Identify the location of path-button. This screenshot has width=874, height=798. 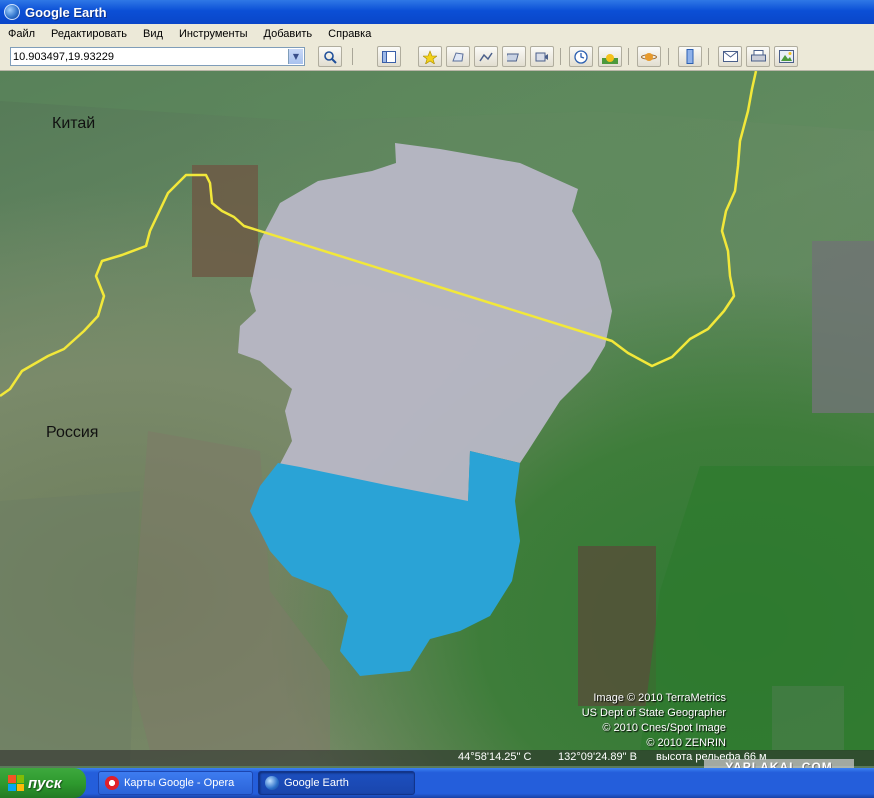
(486, 56).